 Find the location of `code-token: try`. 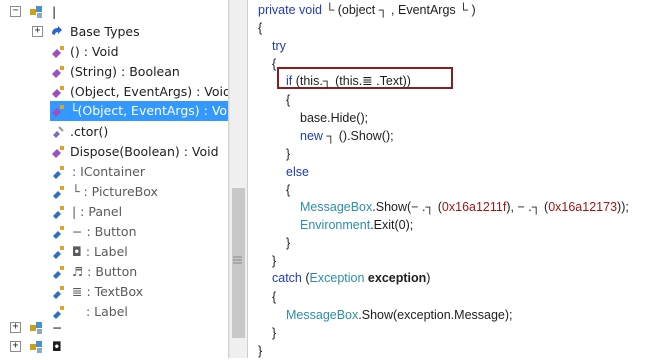

code-token: try is located at coordinates (279, 46).